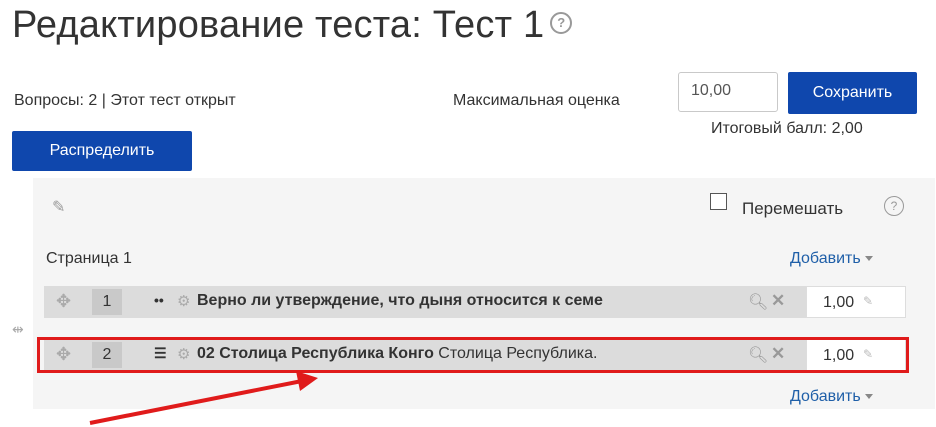  I want to click on arrow-line, so click(196, 402).